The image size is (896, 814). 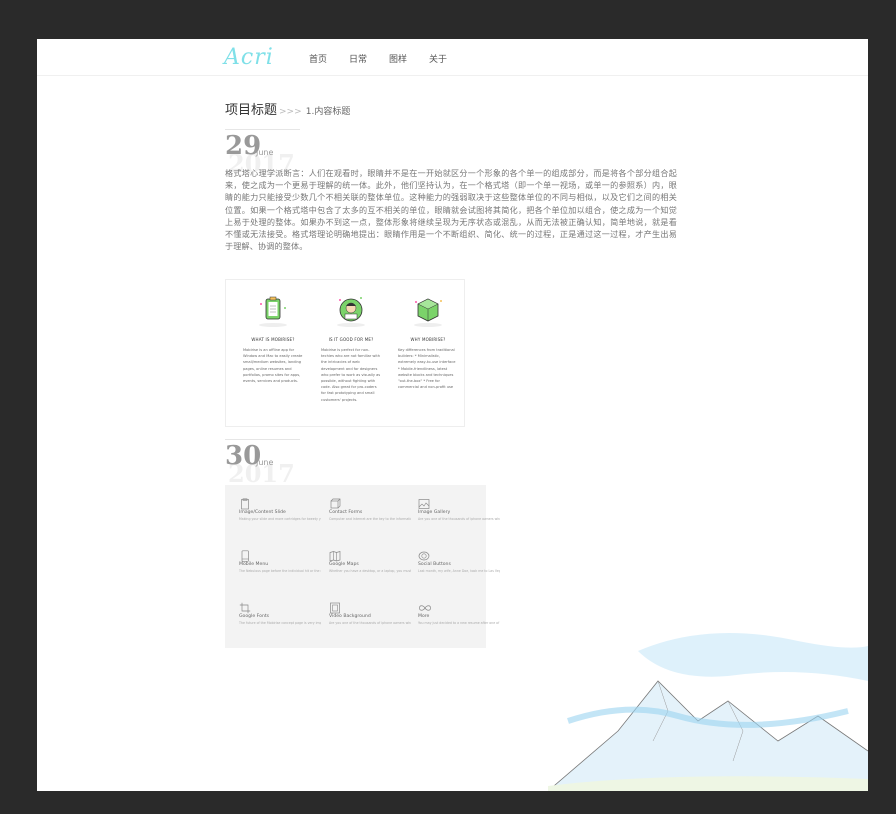 I want to click on nav-item-daily: 日常, so click(x=358, y=58).